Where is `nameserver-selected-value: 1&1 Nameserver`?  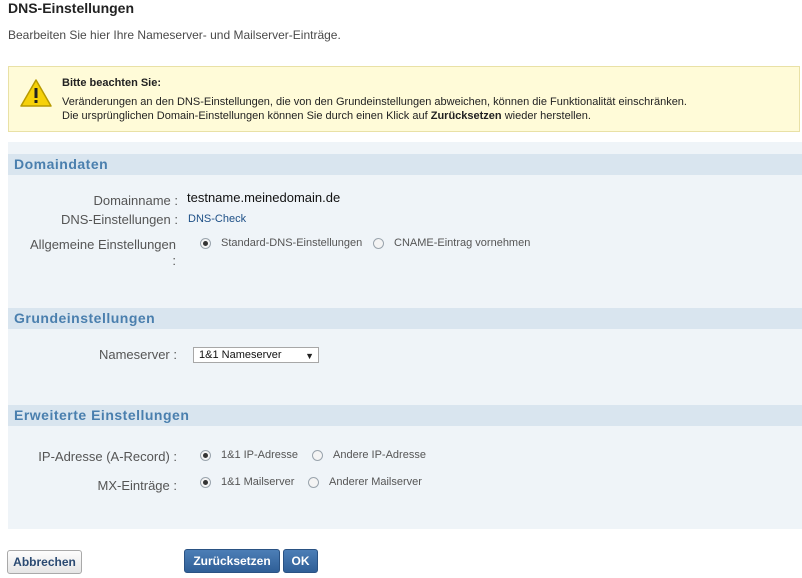
nameserver-selected-value: 1&1 Nameserver is located at coordinates (240, 355).